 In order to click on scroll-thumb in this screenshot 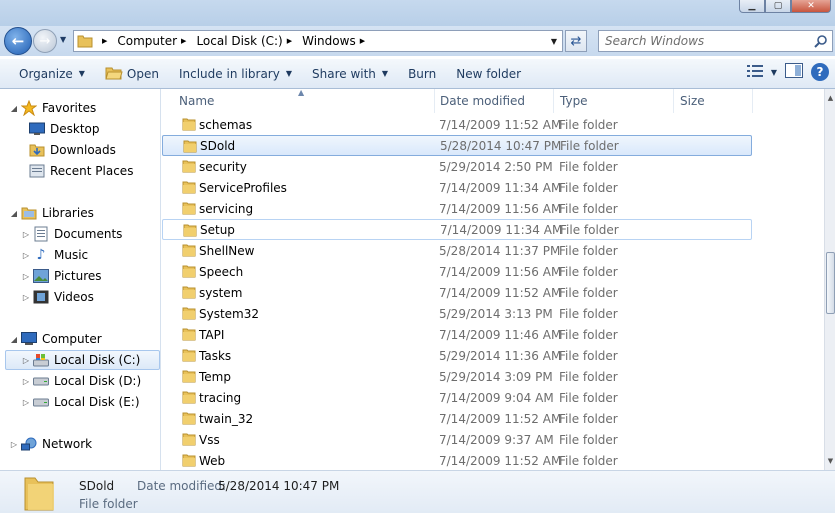, I will do `click(830, 283)`.